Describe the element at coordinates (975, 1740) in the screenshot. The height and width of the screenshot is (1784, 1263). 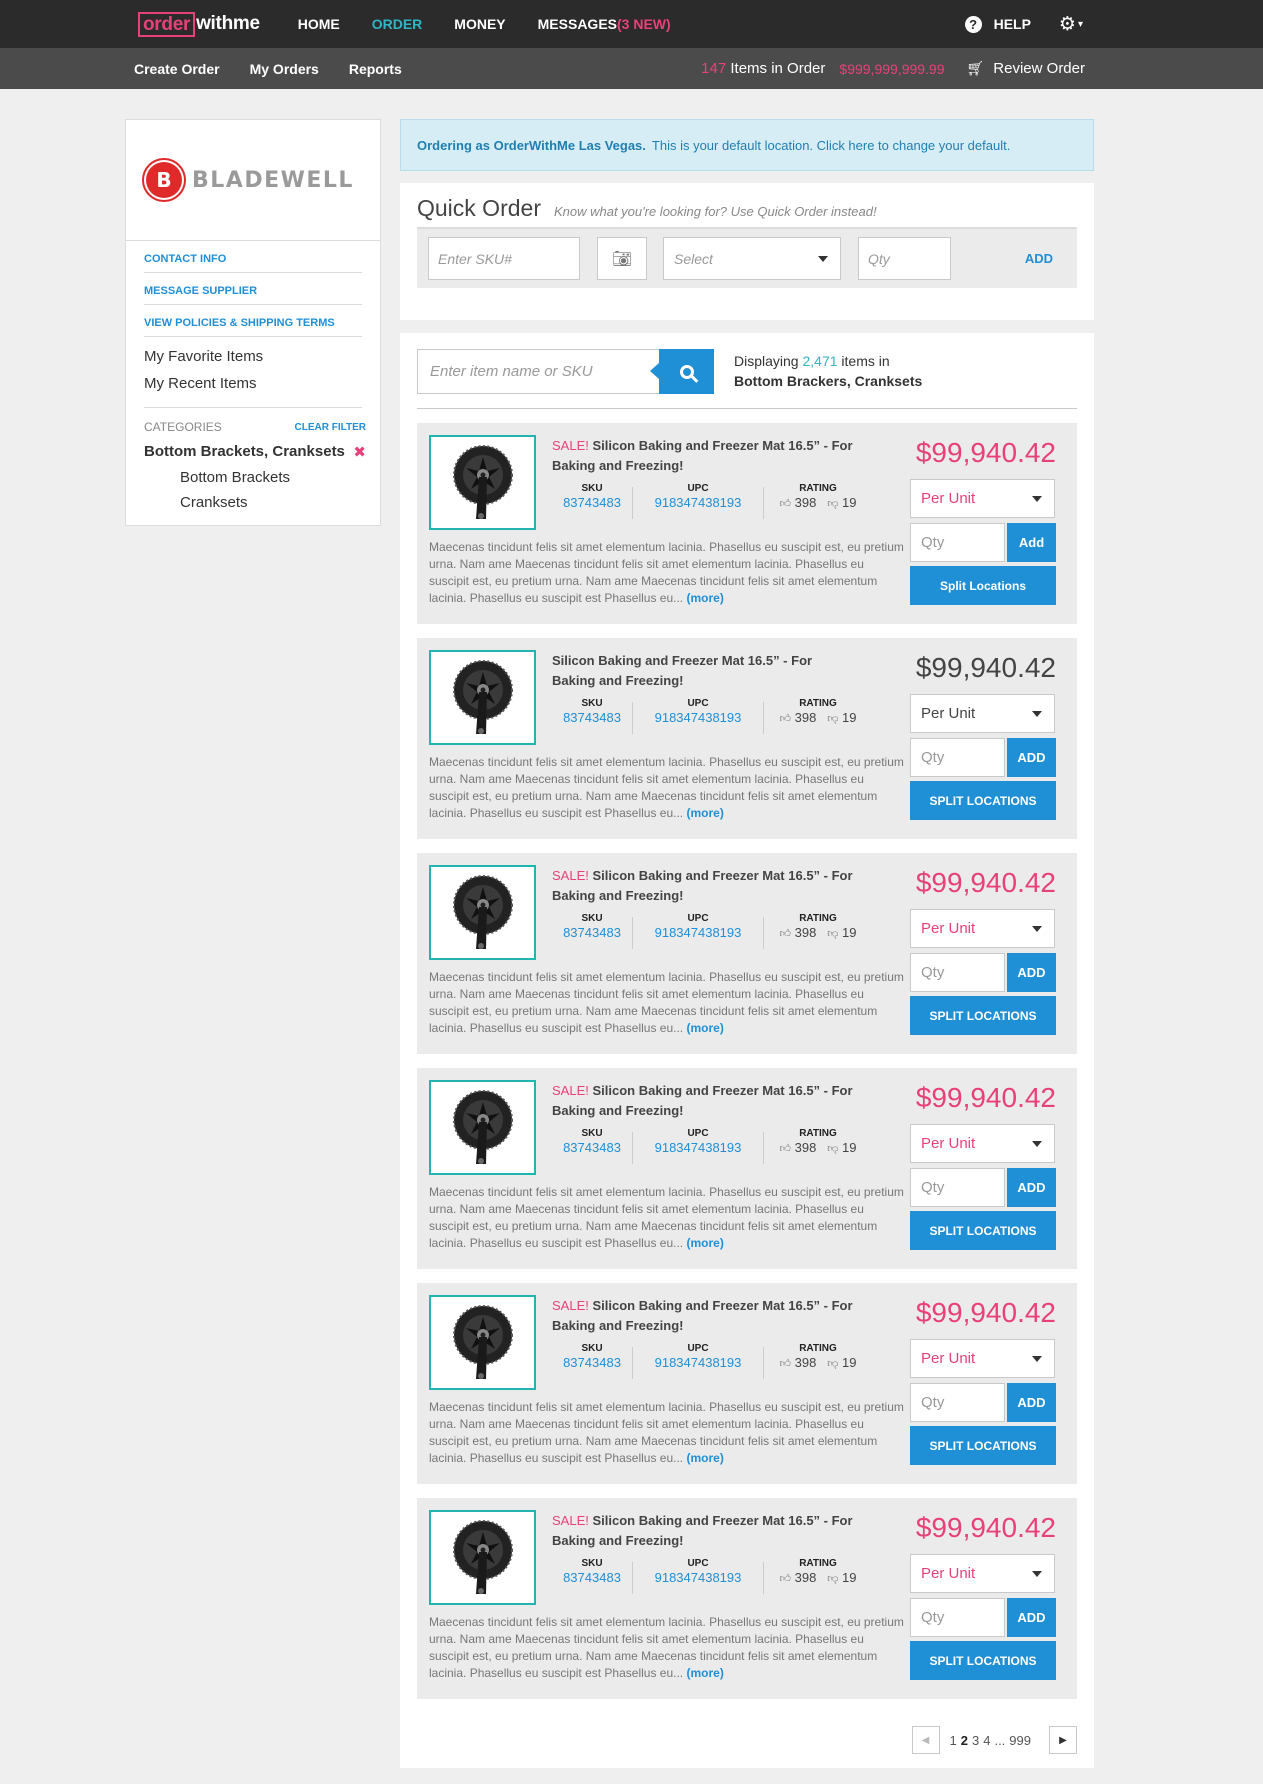
I see `page-number: 3` at that location.